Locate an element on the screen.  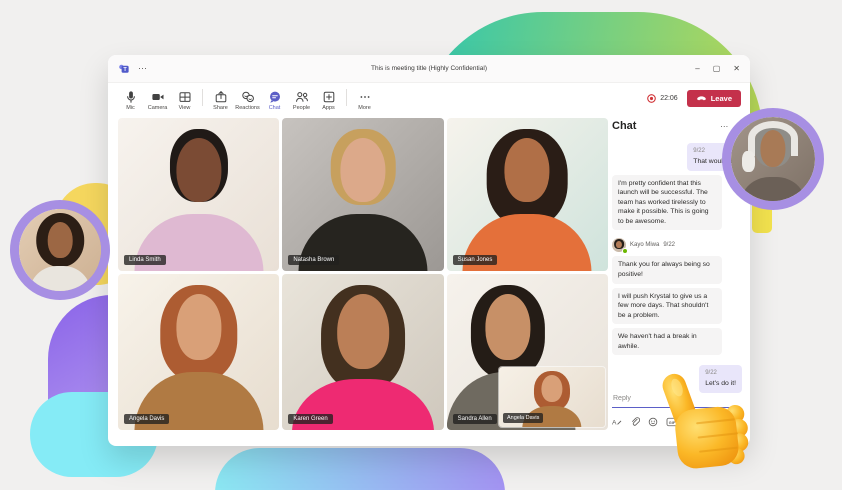
chat-message-incoming: We haven't had a break in awhile. is located at coordinates (667, 342).